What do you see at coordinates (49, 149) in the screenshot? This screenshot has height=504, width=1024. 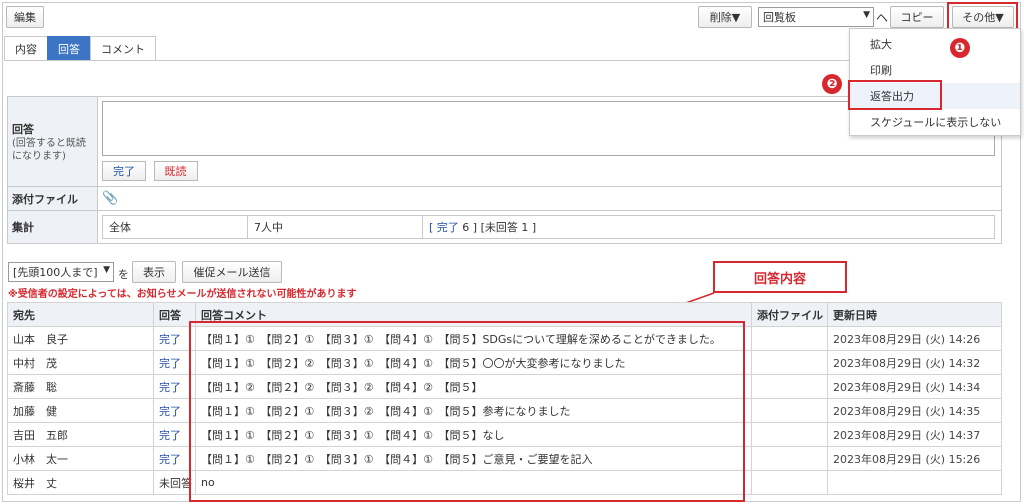 I see `answer-note: (回答すると既読になります)` at bounding box center [49, 149].